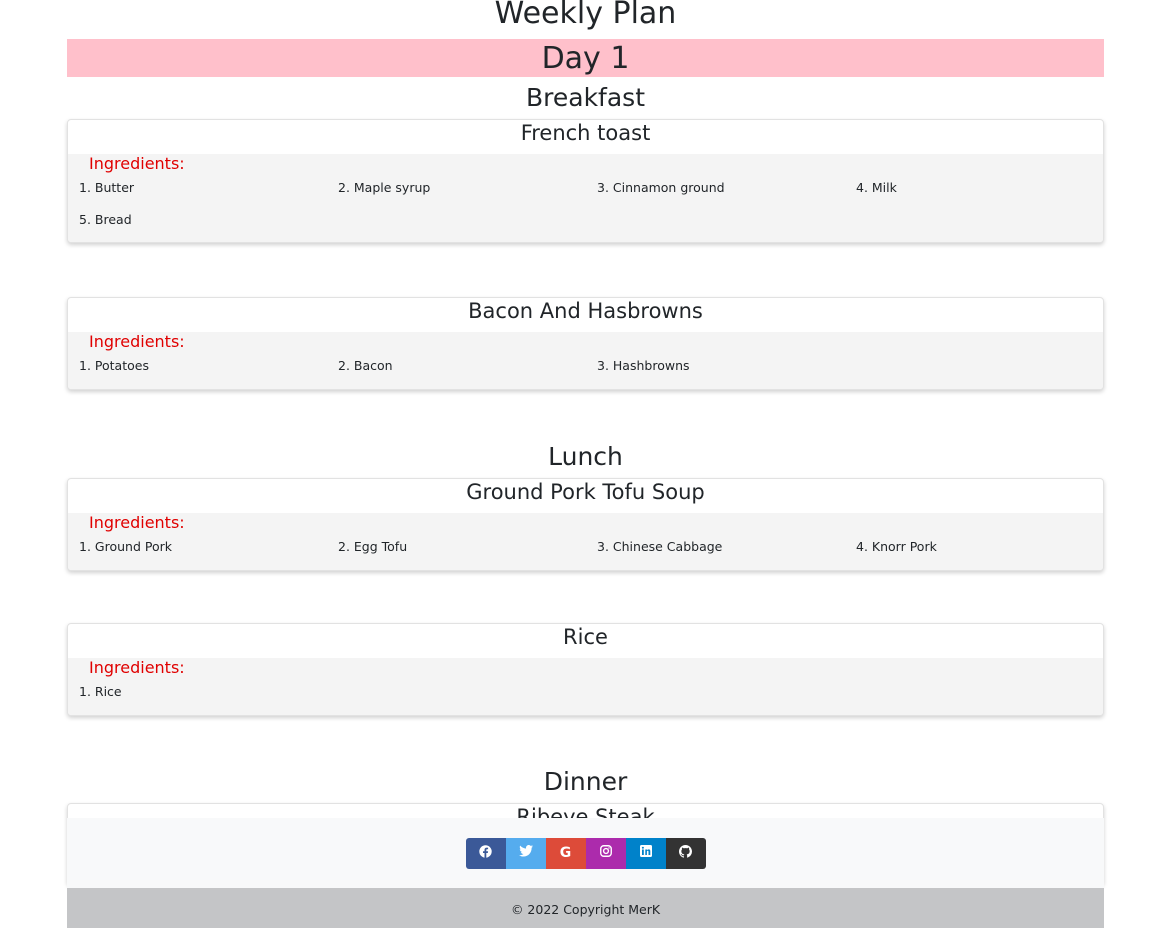 Image resolution: width=1169 pixels, height=928 pixels. Describe the element at coordinates (896, 546) in the screenshot. I see `ingredient-item: 4. Knorr Pork` at that location.